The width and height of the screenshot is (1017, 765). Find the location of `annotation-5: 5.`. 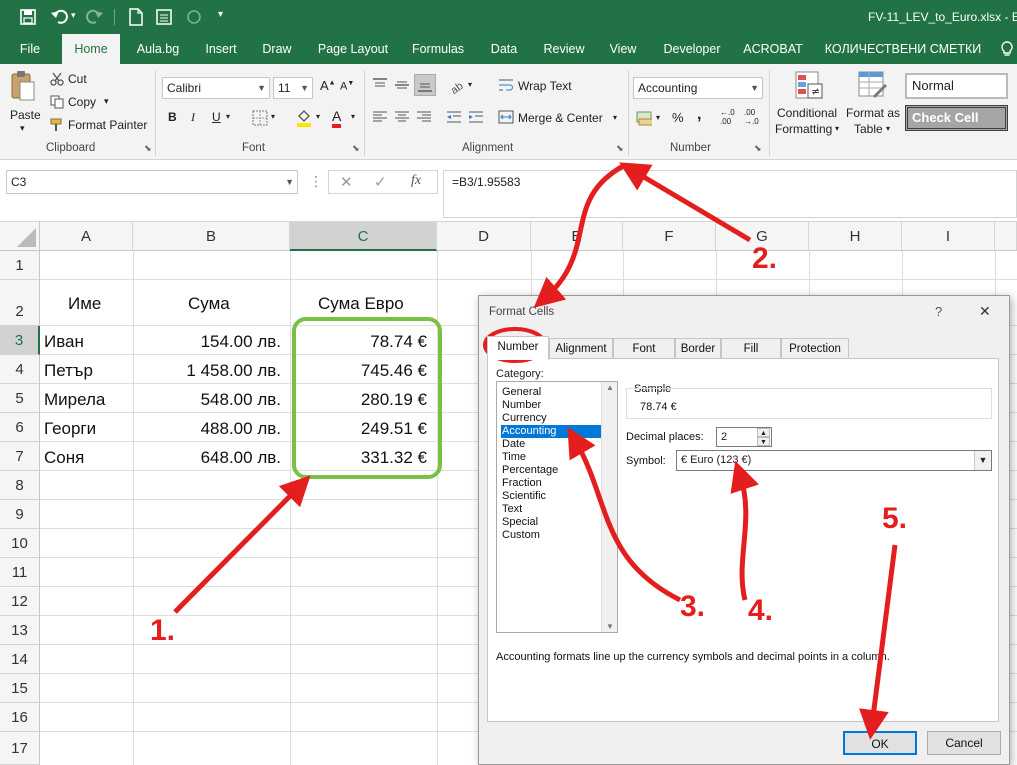

annotation-5: 5. is located at coordinates (895, 518).